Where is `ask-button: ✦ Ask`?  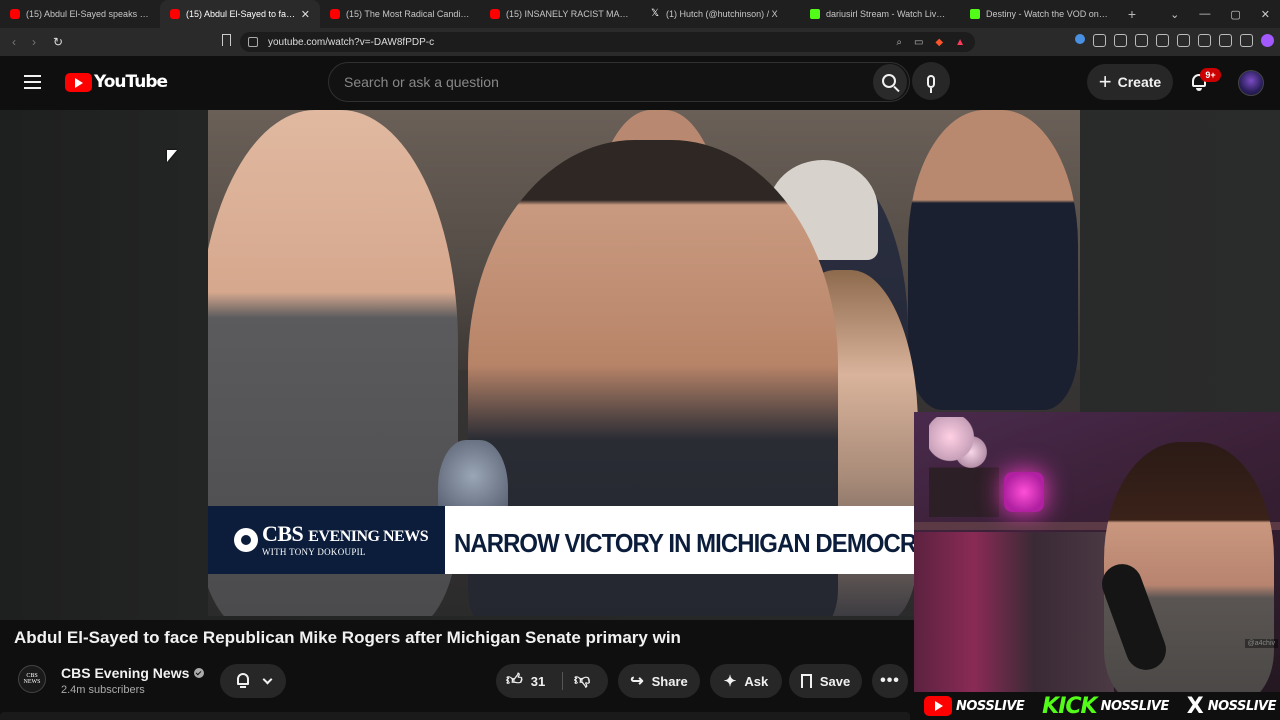
ask-button: ✦ Ask is located at coordinates (746, 681).